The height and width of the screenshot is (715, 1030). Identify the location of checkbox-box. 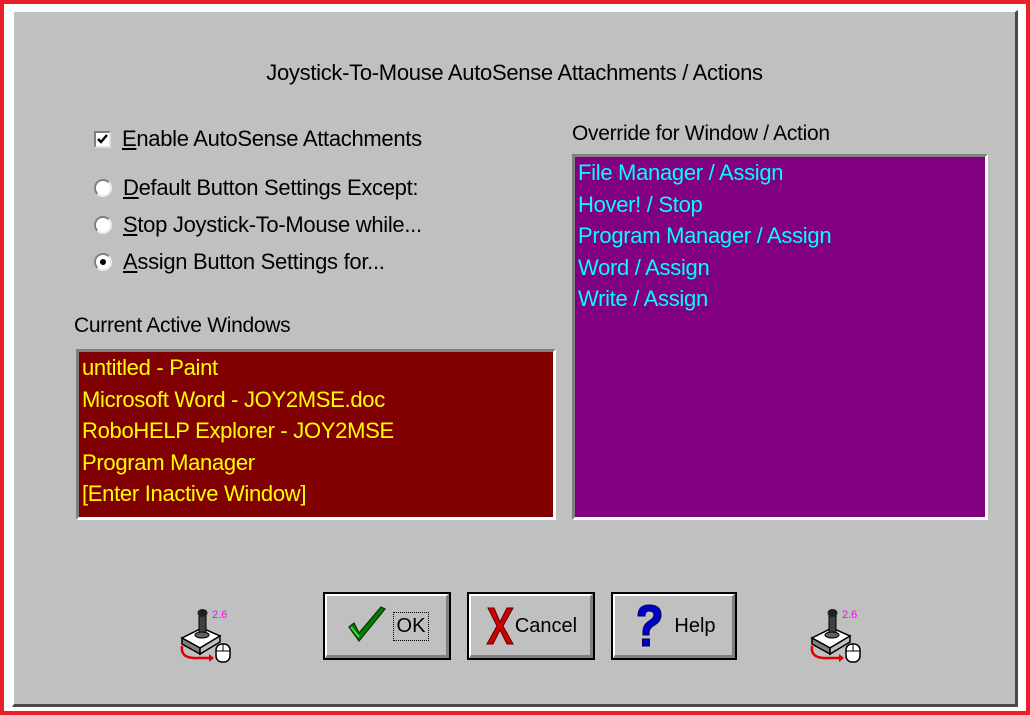
(102, 139).